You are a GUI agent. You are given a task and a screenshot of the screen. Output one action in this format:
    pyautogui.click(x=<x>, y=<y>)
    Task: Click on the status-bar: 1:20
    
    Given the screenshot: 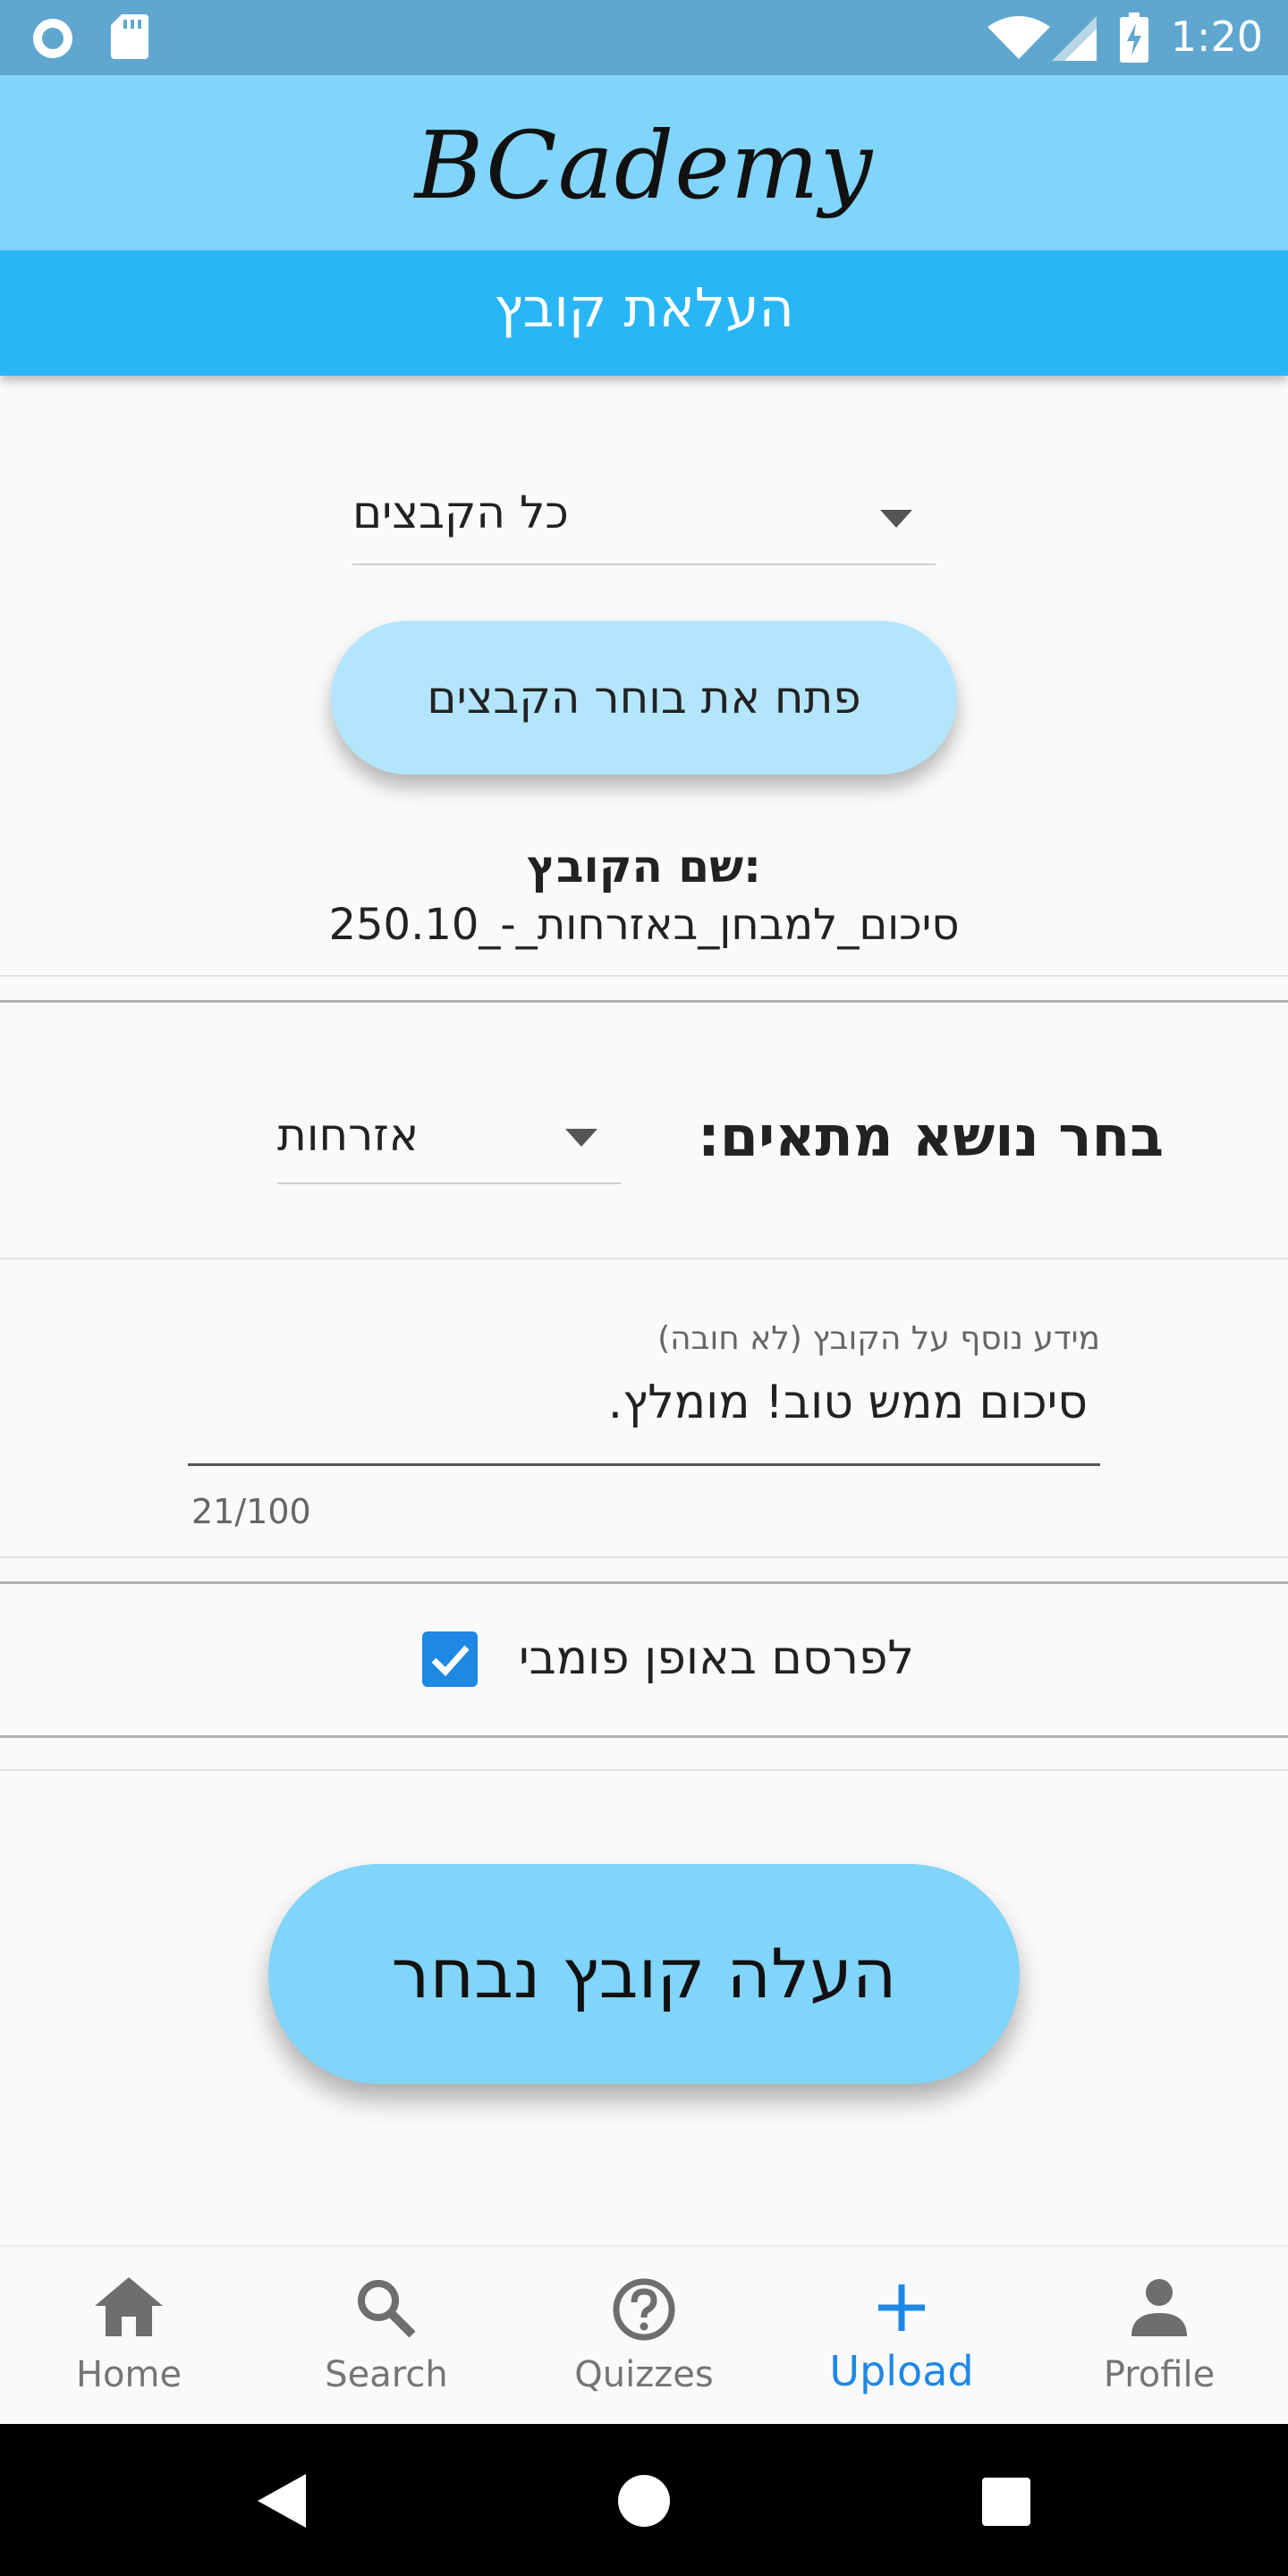 What is the action you would take?
    pyautogui.click(x=644, y=37)
    